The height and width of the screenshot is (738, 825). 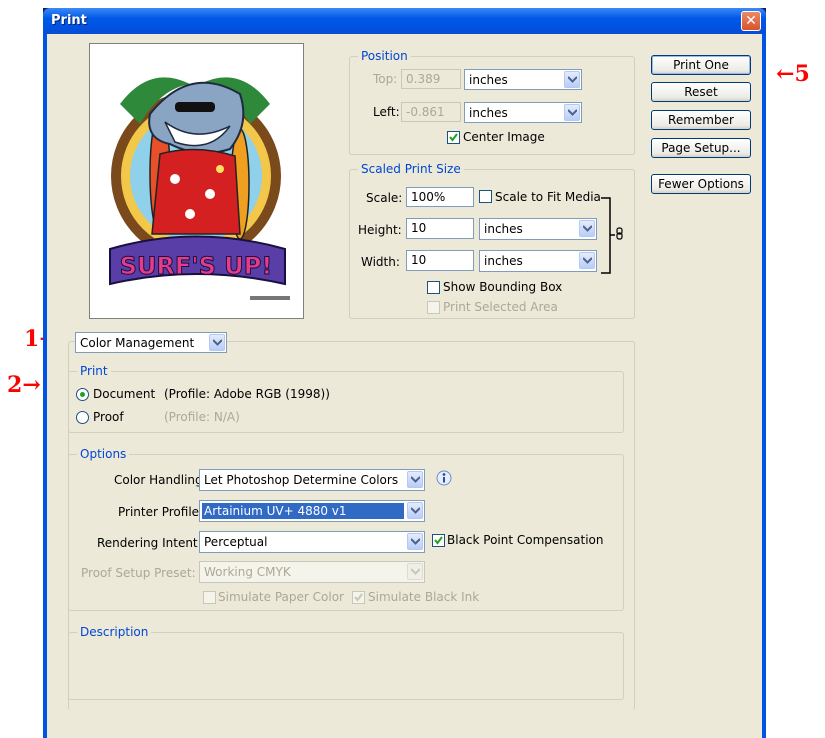 What do you see at coordinates (82, 417) in the screenshot?
I see `proof-radio` at bounding box center [82, 417].